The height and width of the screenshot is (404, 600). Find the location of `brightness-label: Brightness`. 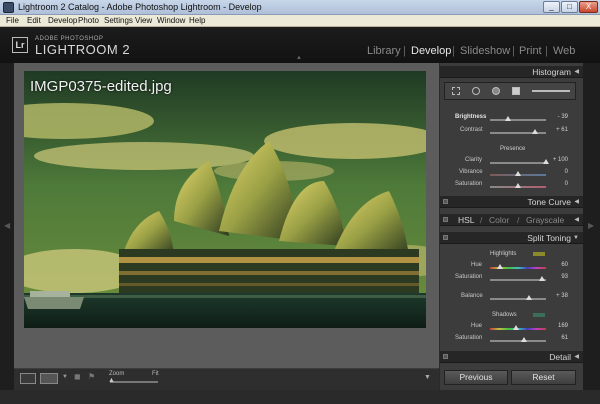

brightness-label: Brightness is located at coordinates (471, 117).